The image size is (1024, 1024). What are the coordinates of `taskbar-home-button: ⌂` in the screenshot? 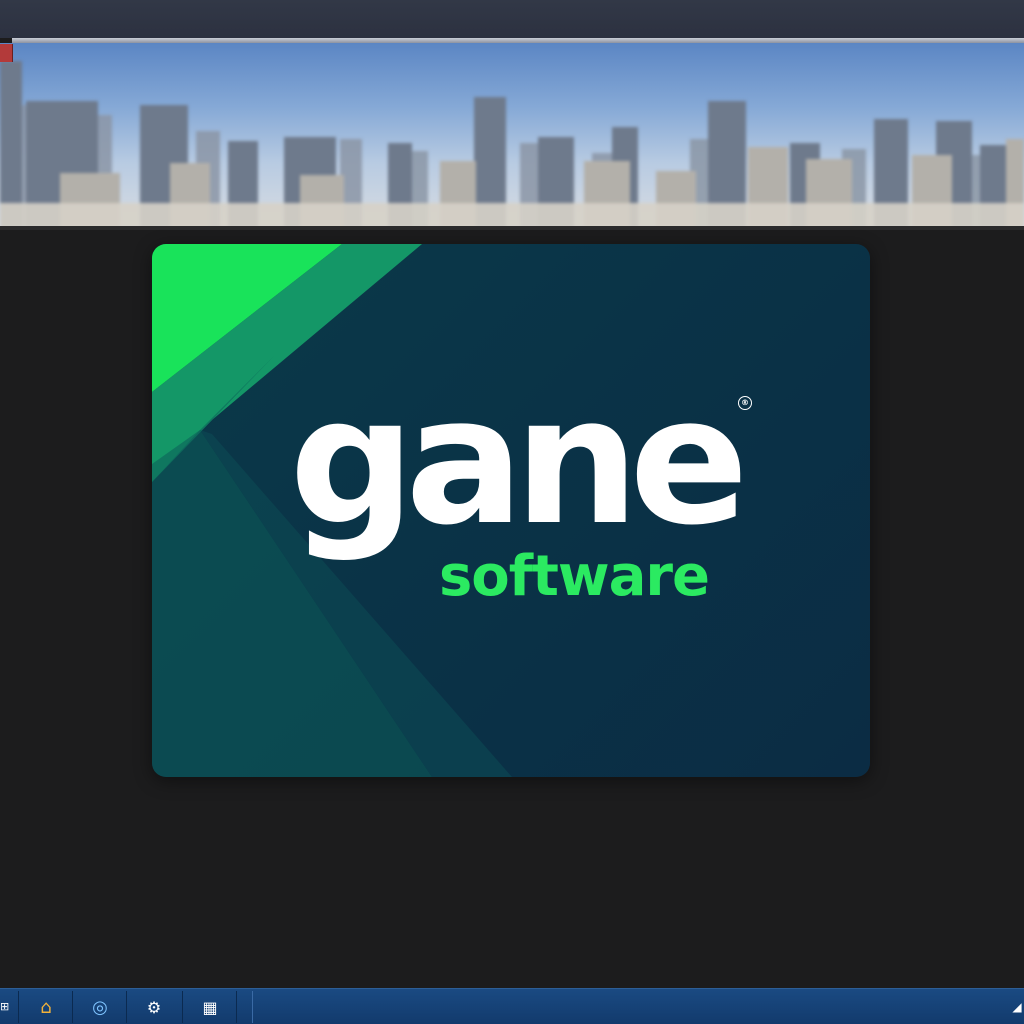 It's located at (46, 1006).